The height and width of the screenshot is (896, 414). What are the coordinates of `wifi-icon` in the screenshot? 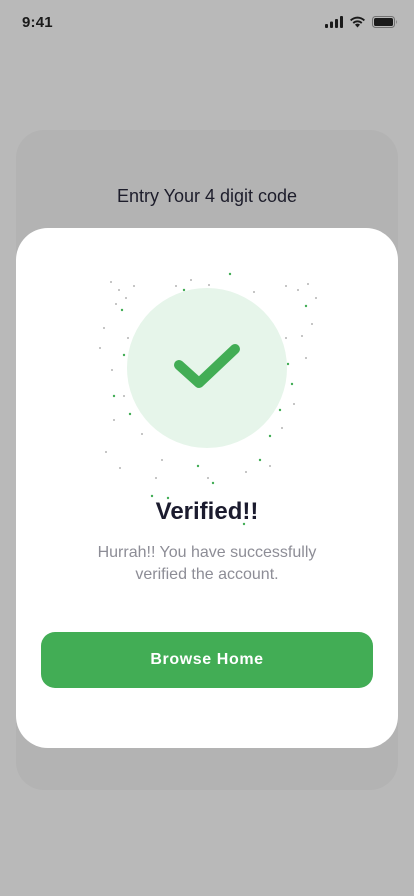 It's located at (357, 22).